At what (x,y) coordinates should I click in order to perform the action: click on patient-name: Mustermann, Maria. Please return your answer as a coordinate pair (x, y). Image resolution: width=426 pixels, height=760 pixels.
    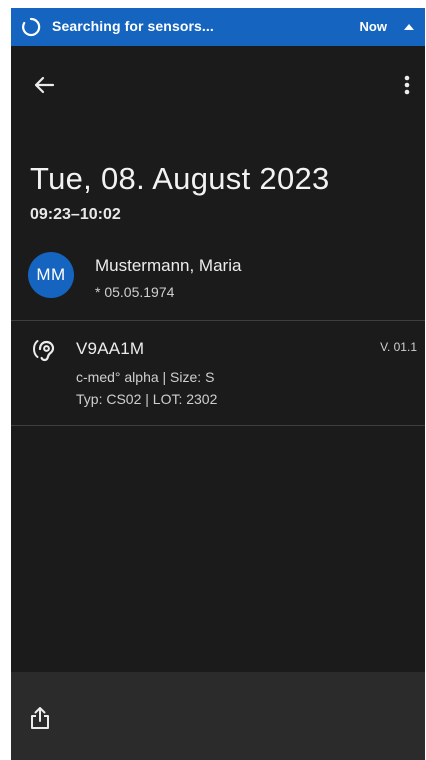
    Looking at the image, I should click on (168, 265).